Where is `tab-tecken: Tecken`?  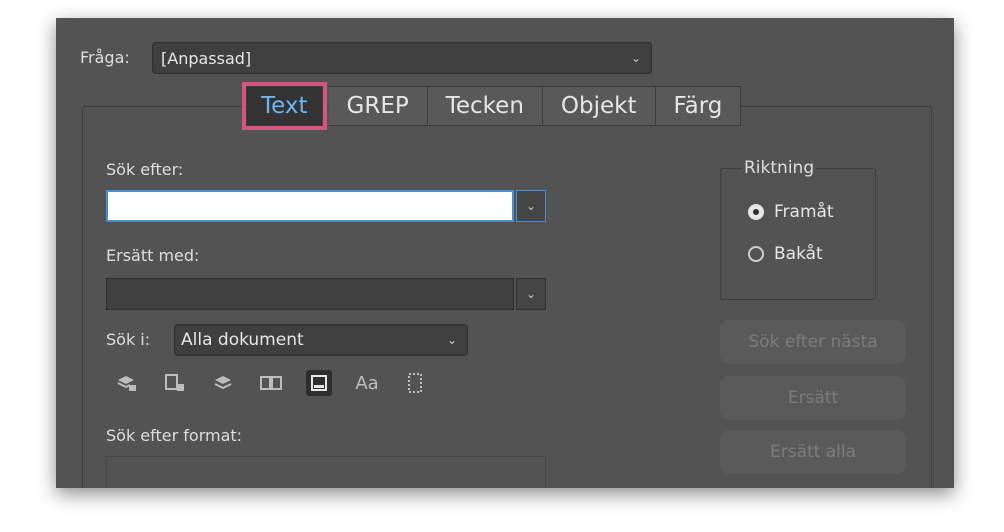 tab-tecken: Tecken is located at coordinates (485, 106).